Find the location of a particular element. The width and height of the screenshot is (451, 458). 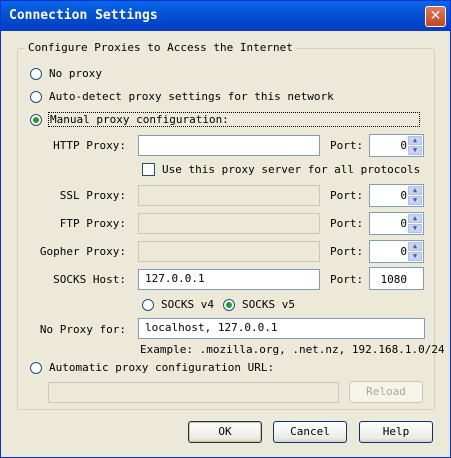

socks-v5-radio is located at coordinates (229, 304).